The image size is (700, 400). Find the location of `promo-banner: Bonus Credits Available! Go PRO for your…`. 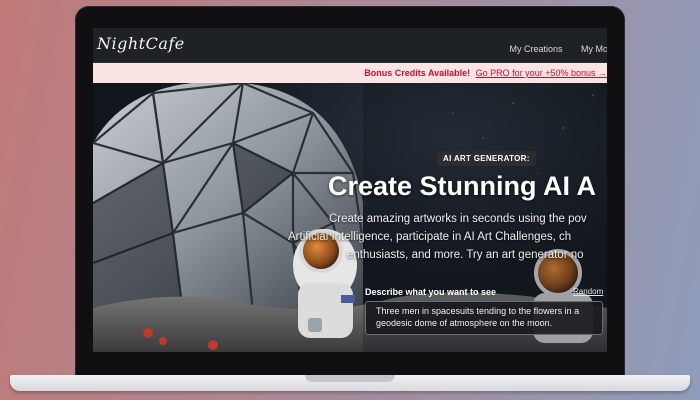

promo-banner: Bonus Credits Available! Go PRO for your… is located at coordinates (350, 73).